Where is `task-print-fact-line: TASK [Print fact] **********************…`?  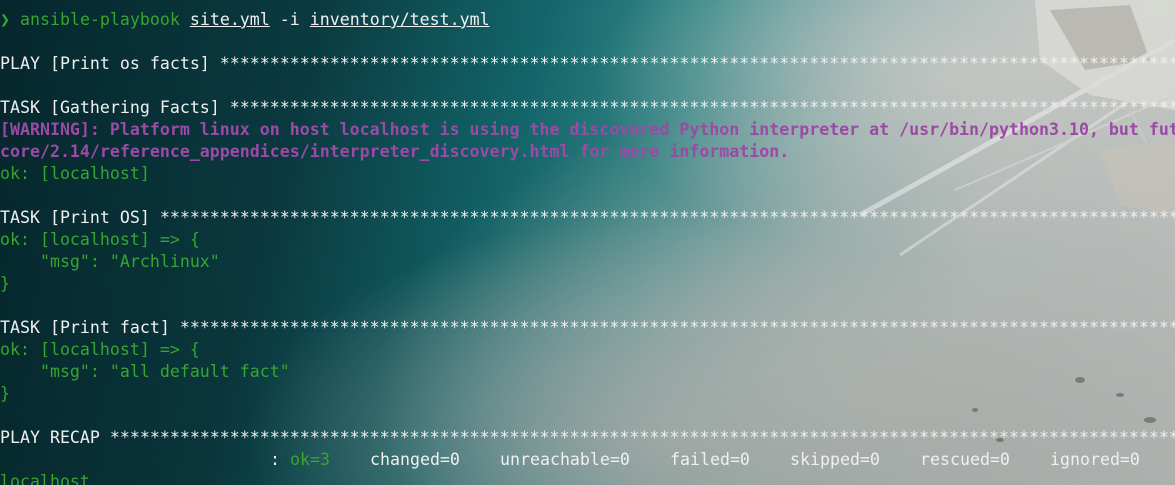 task-print-fact-line: TASK [Print fact] **********************… is located at coordinates (587, 328).